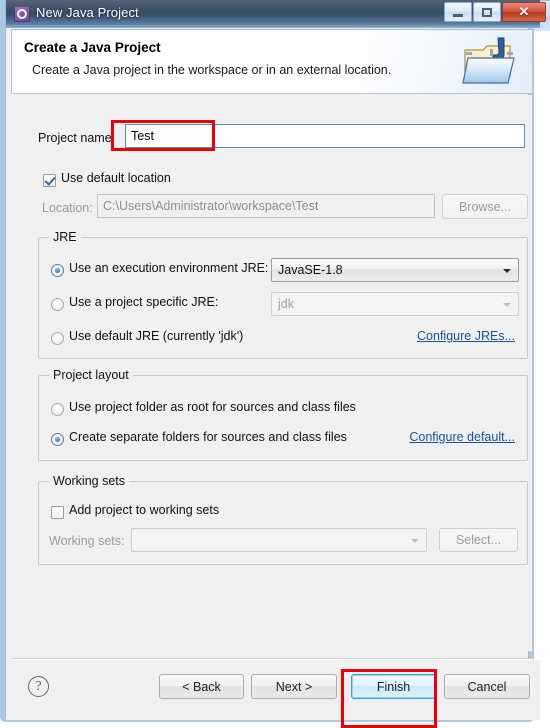 This screenshot has width=550, height=728. What do you see at coordinates (87, 12) in the screenshot?
I see `dialog-title: New Java Project` at bounding box center [87, 12].